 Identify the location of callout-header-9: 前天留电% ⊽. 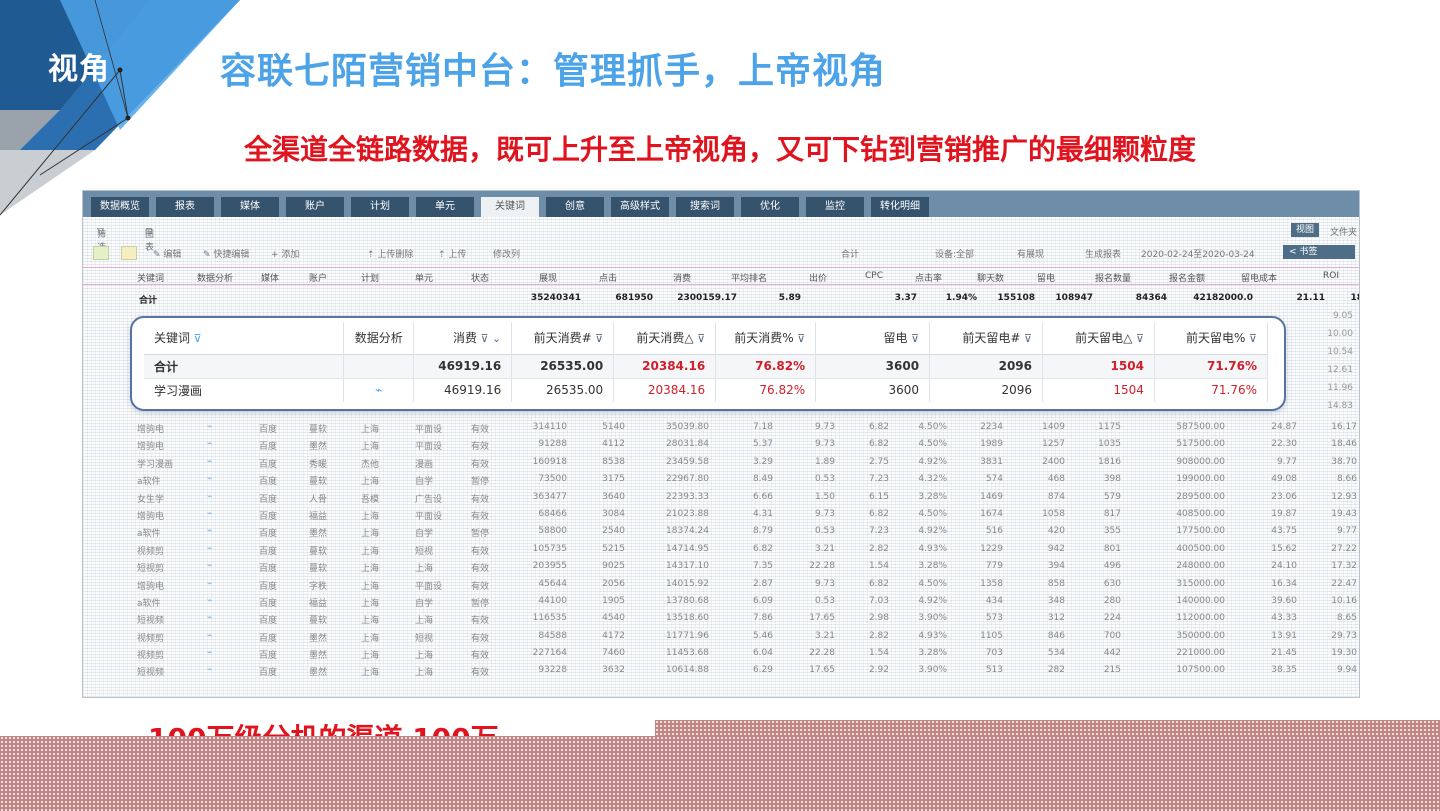
(1211, 338).